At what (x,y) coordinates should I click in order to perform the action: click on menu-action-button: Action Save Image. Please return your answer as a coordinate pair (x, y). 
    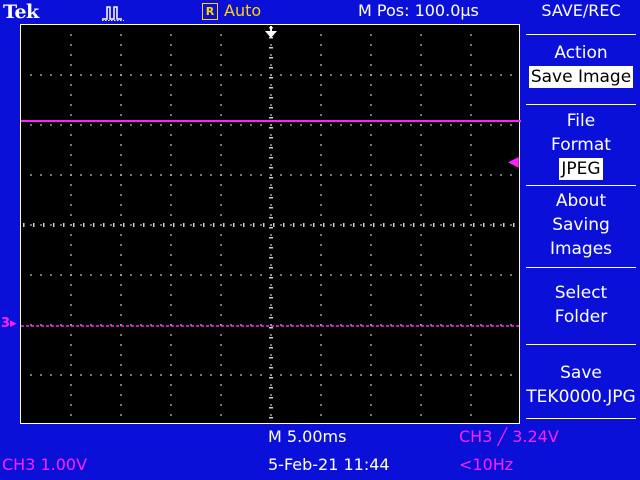
    Looking at the image, I should click on (581, 65).